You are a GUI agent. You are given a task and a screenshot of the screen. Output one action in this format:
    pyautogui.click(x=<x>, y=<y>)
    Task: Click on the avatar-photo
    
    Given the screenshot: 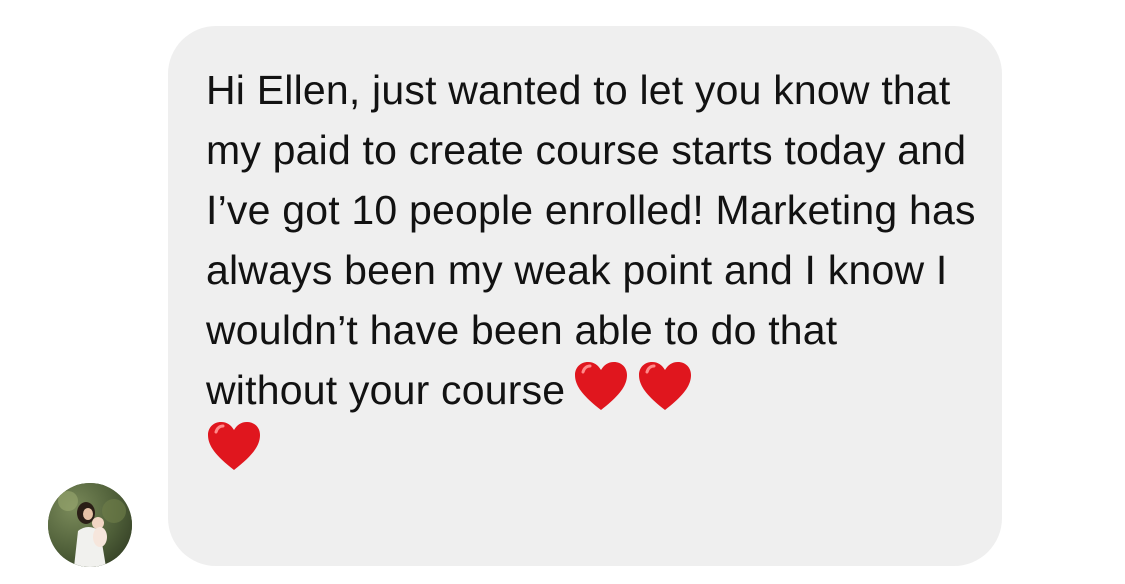 What is the action you would take?
    pyautogui.click(x=90, y=525)
    